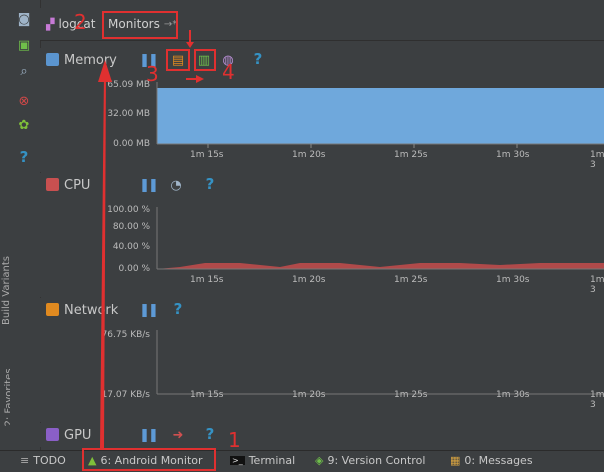 The width and height of the screenshot is (604, 472). Describe the element at coordinates (205, 60) in the screenshot. I see `highlight-track-allocation` at that location.